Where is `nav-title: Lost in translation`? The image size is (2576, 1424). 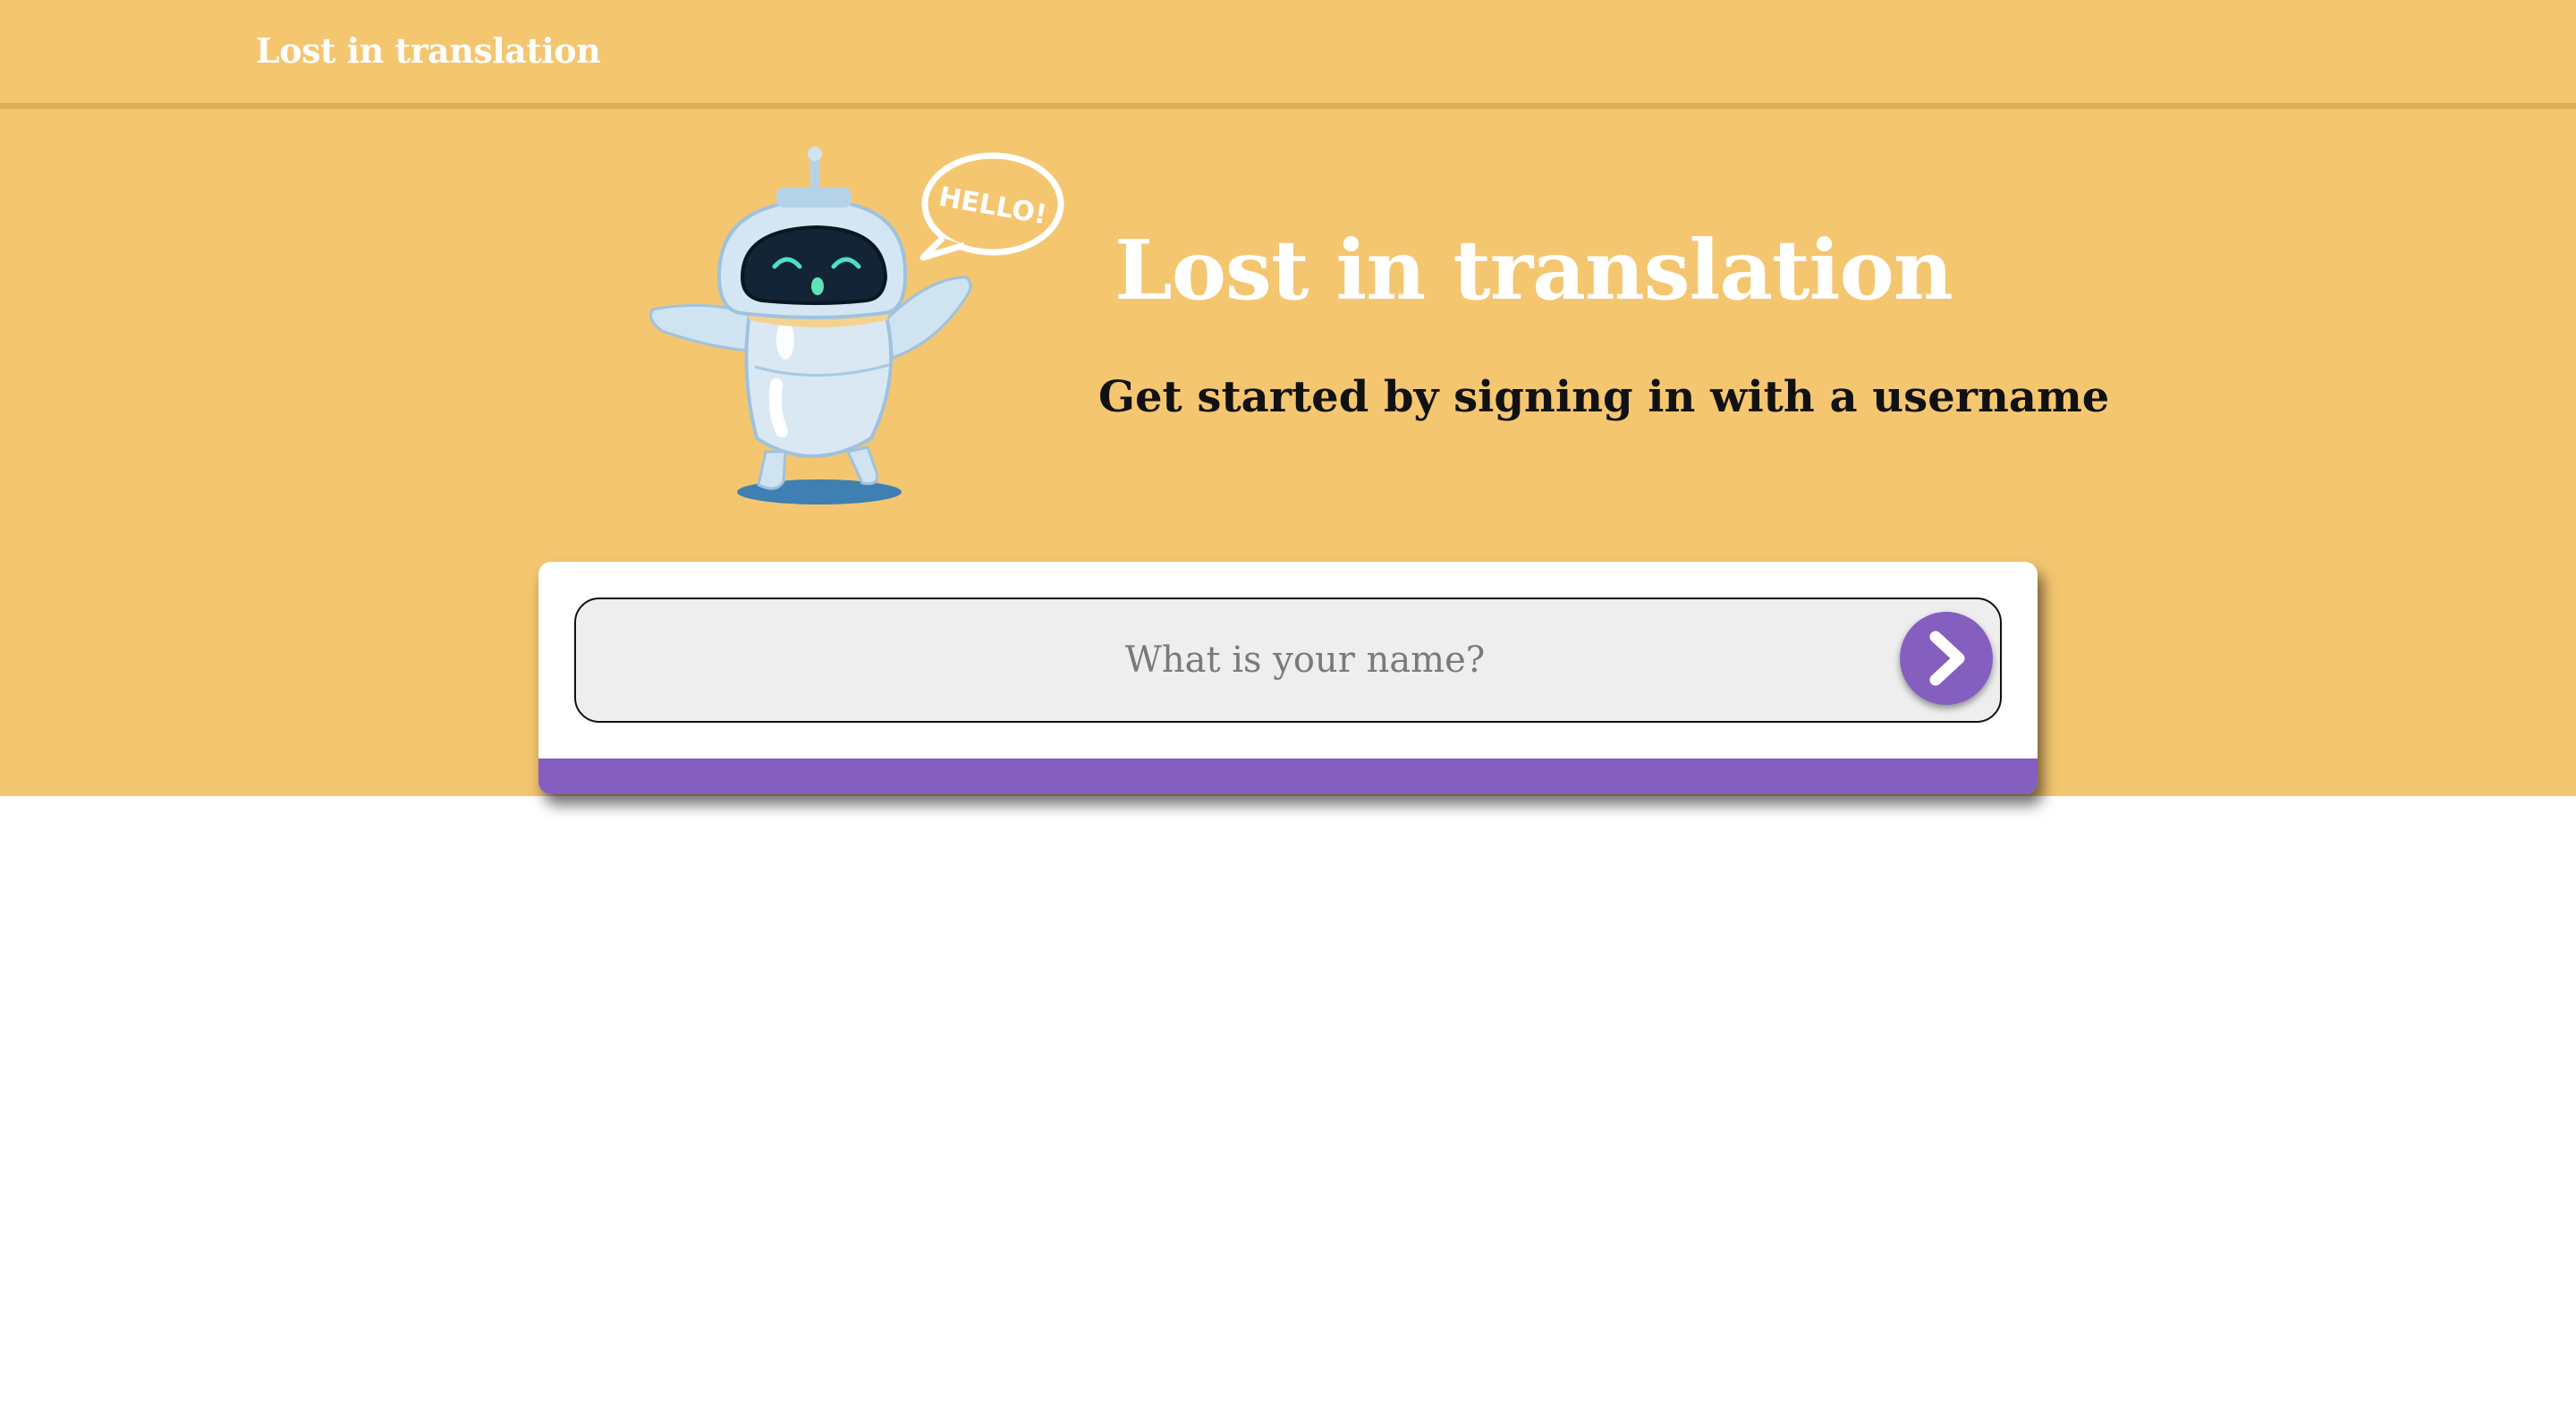 nav-title: Lost in translation is located at coordinates (428, 50).